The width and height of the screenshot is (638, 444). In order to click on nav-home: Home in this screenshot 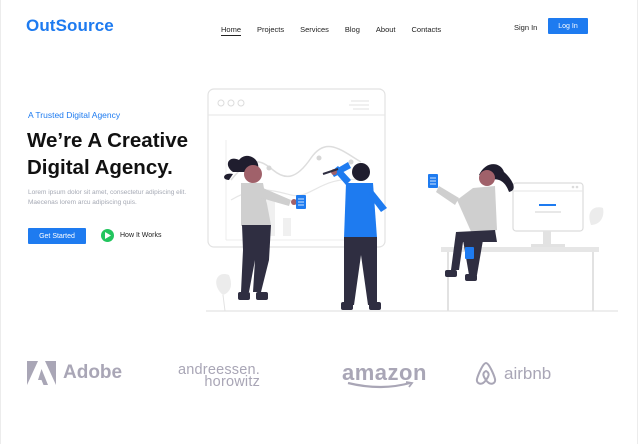, I will do `click(231, 30)`.